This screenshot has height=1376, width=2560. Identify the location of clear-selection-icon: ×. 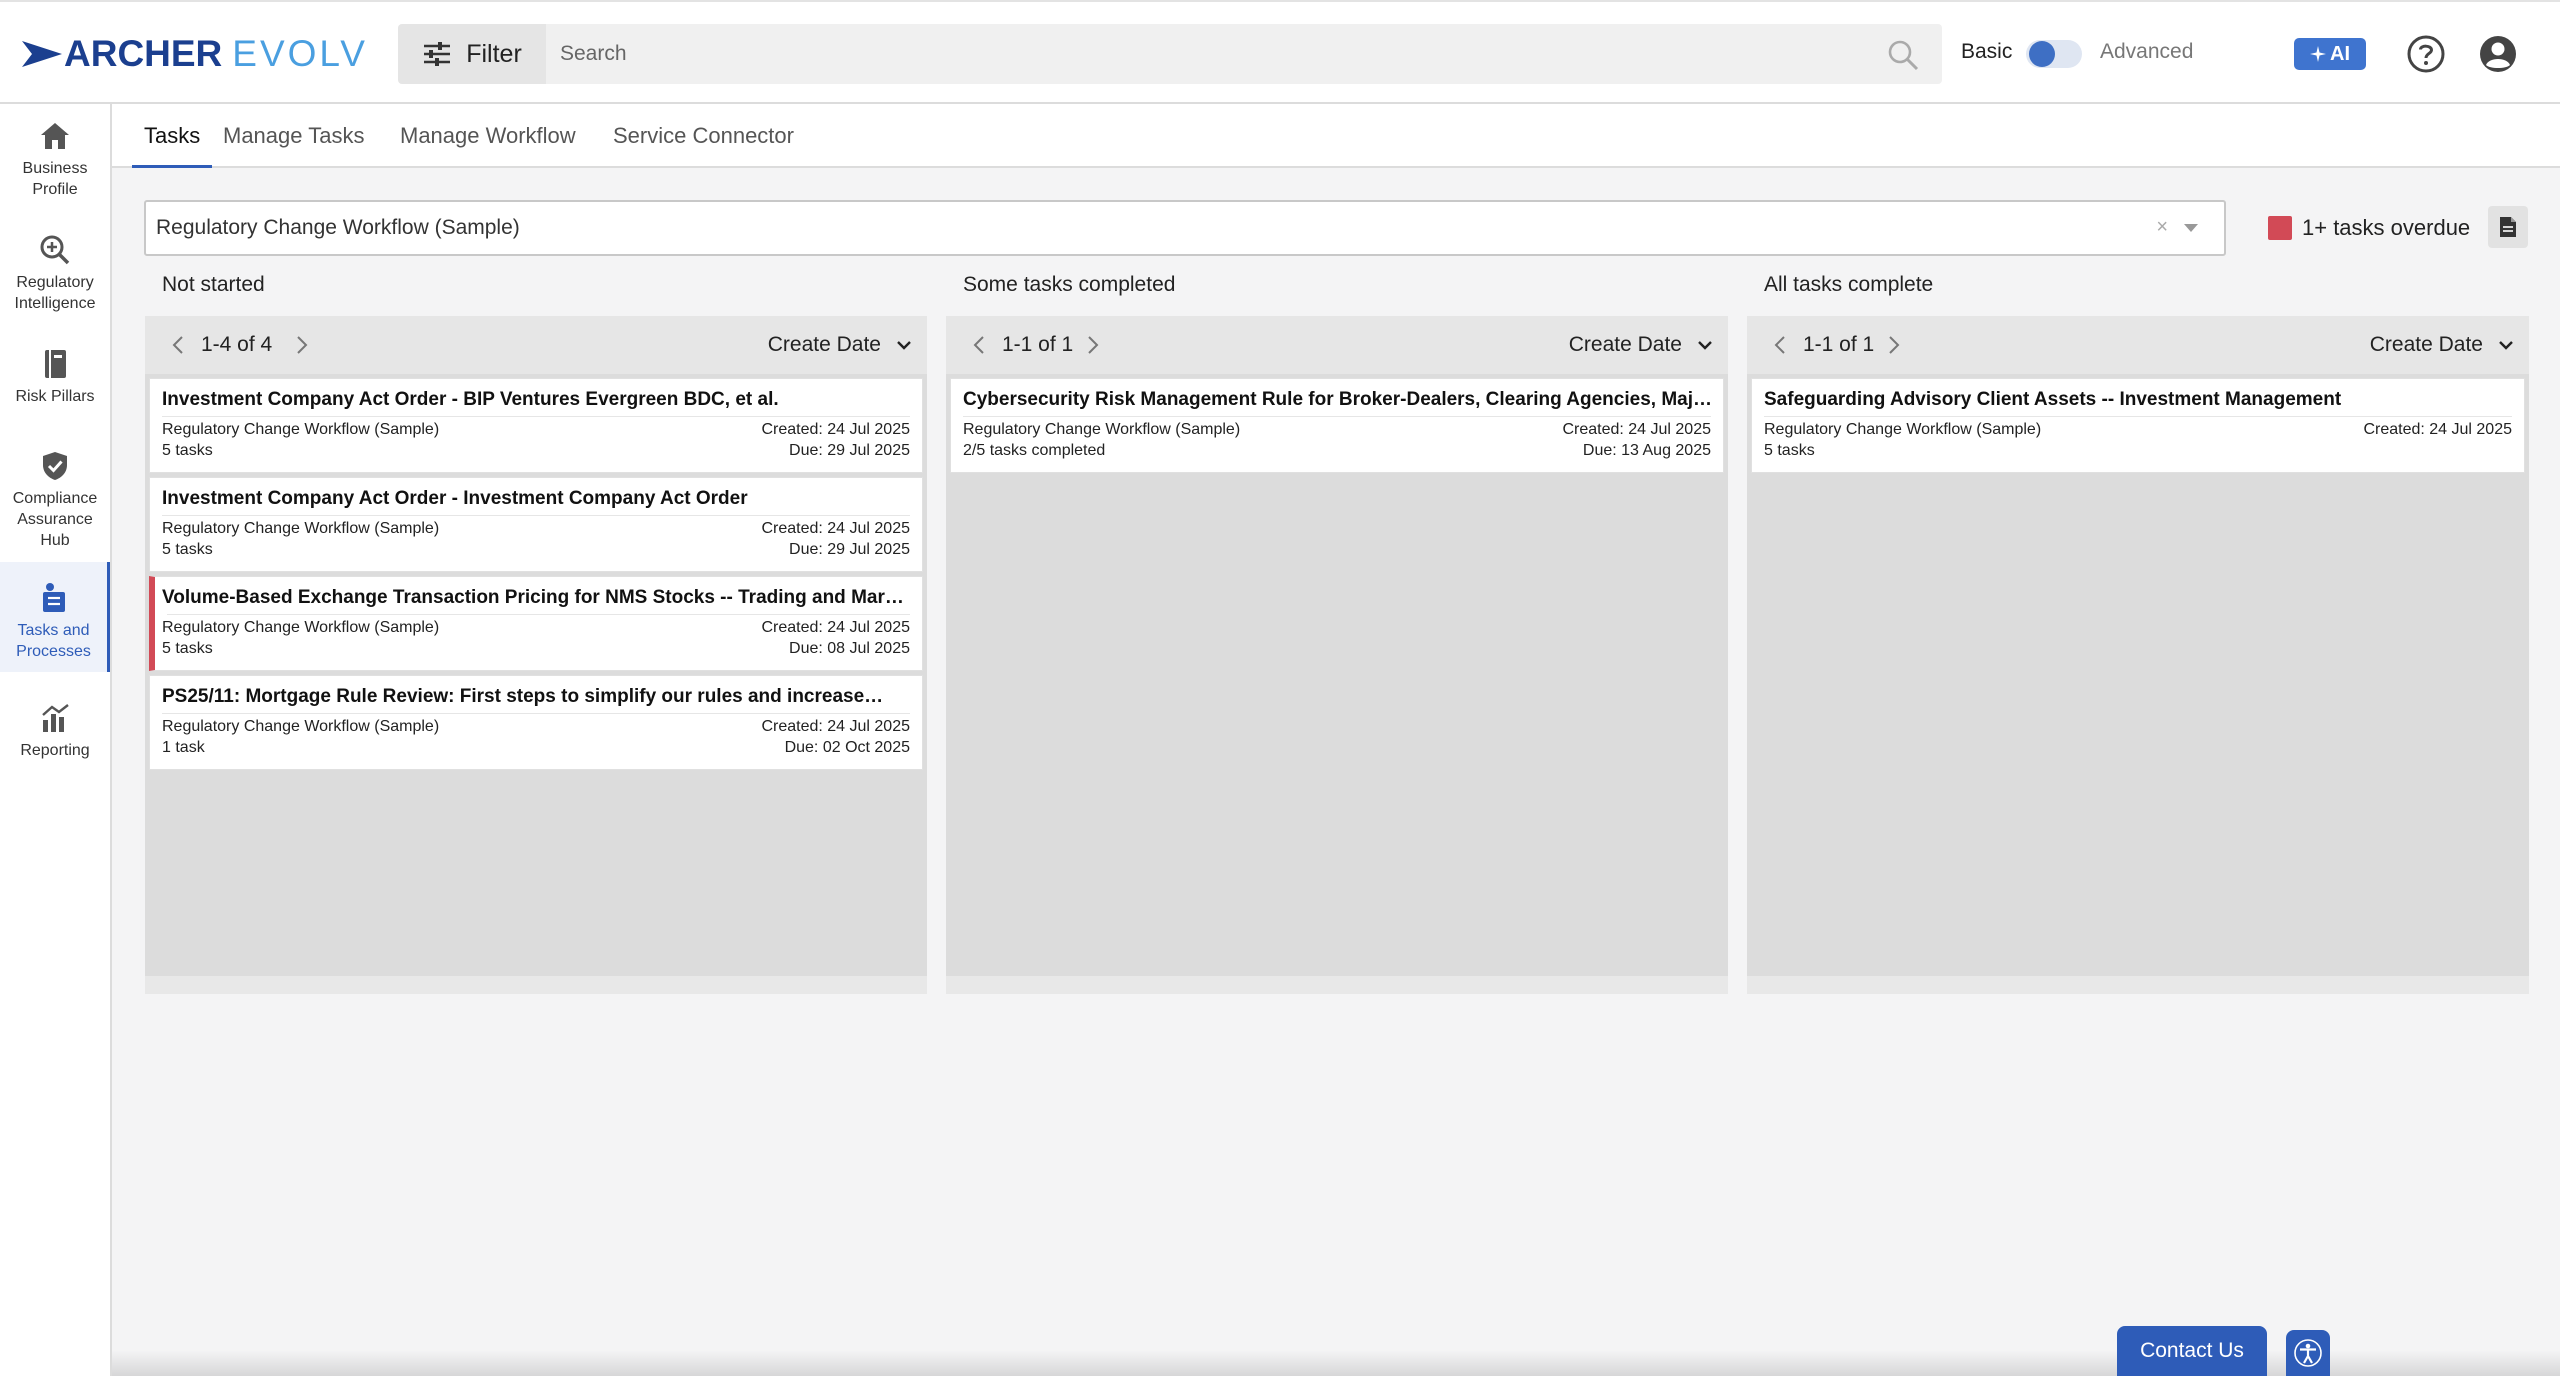
(2162, 227).